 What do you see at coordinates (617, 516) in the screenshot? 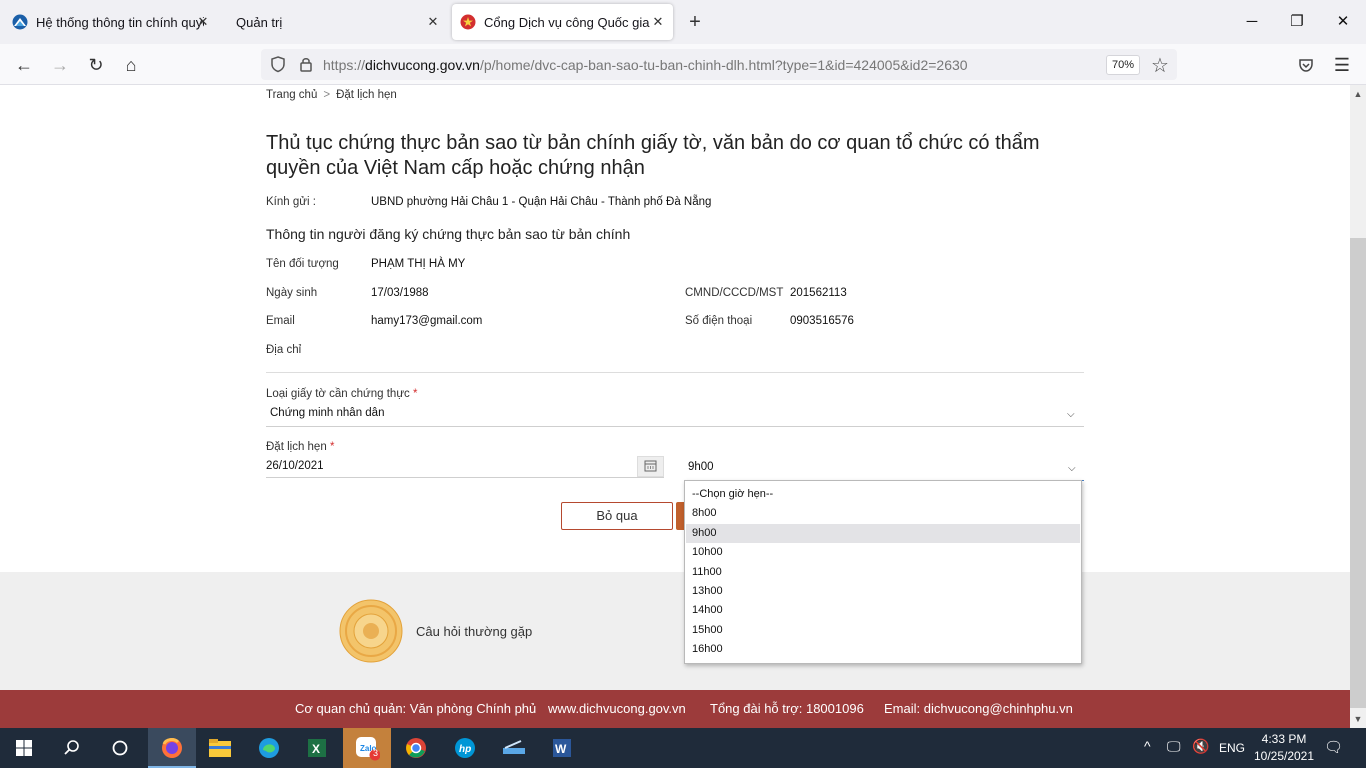
I see `cancel-button: Bỏ qua` at bounding box center [617, 516].